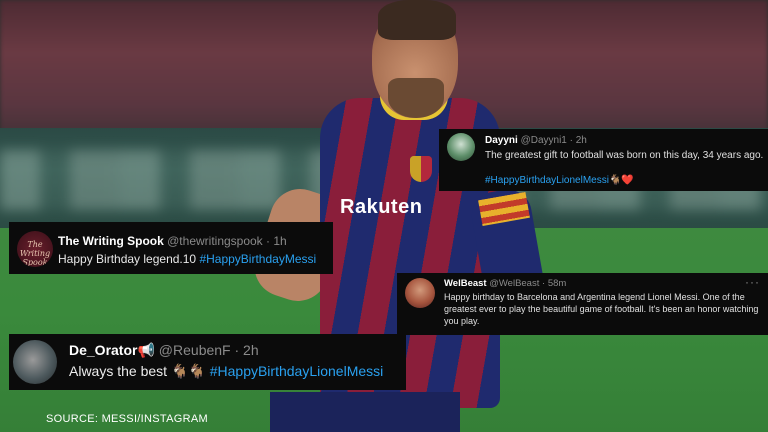  What do you see at coordinates (417, 20) in the screenshot?
I see `player-hair` at bounding box center [417, 20].